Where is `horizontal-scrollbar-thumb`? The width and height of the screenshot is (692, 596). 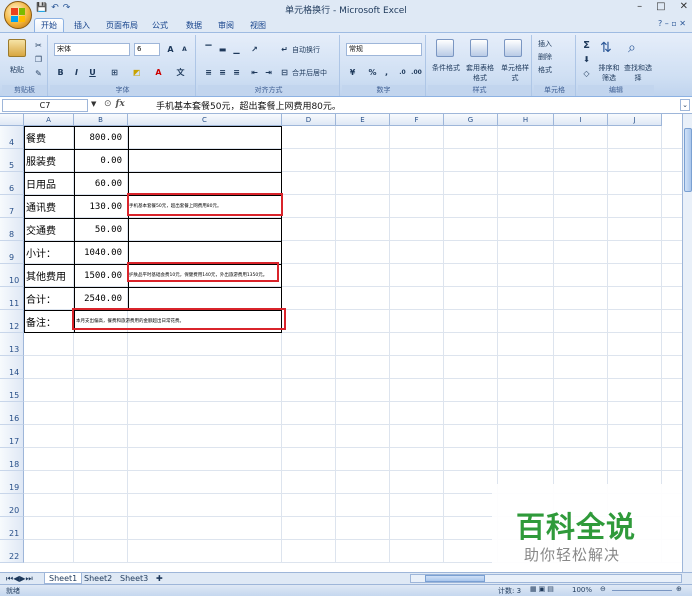
horizontal-scrollbar-thumb is located at coordinates (455, 578).